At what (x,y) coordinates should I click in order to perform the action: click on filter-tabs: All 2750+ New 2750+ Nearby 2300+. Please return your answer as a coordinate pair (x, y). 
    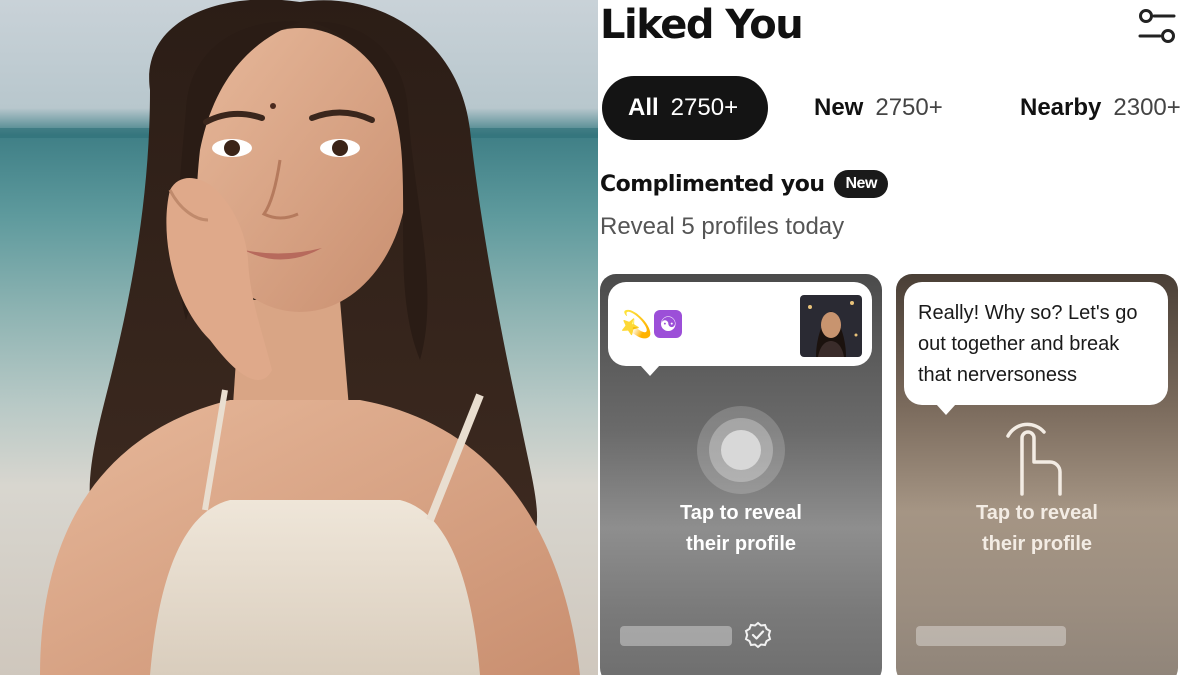
    Looking at the image, I should click on (900, 109).